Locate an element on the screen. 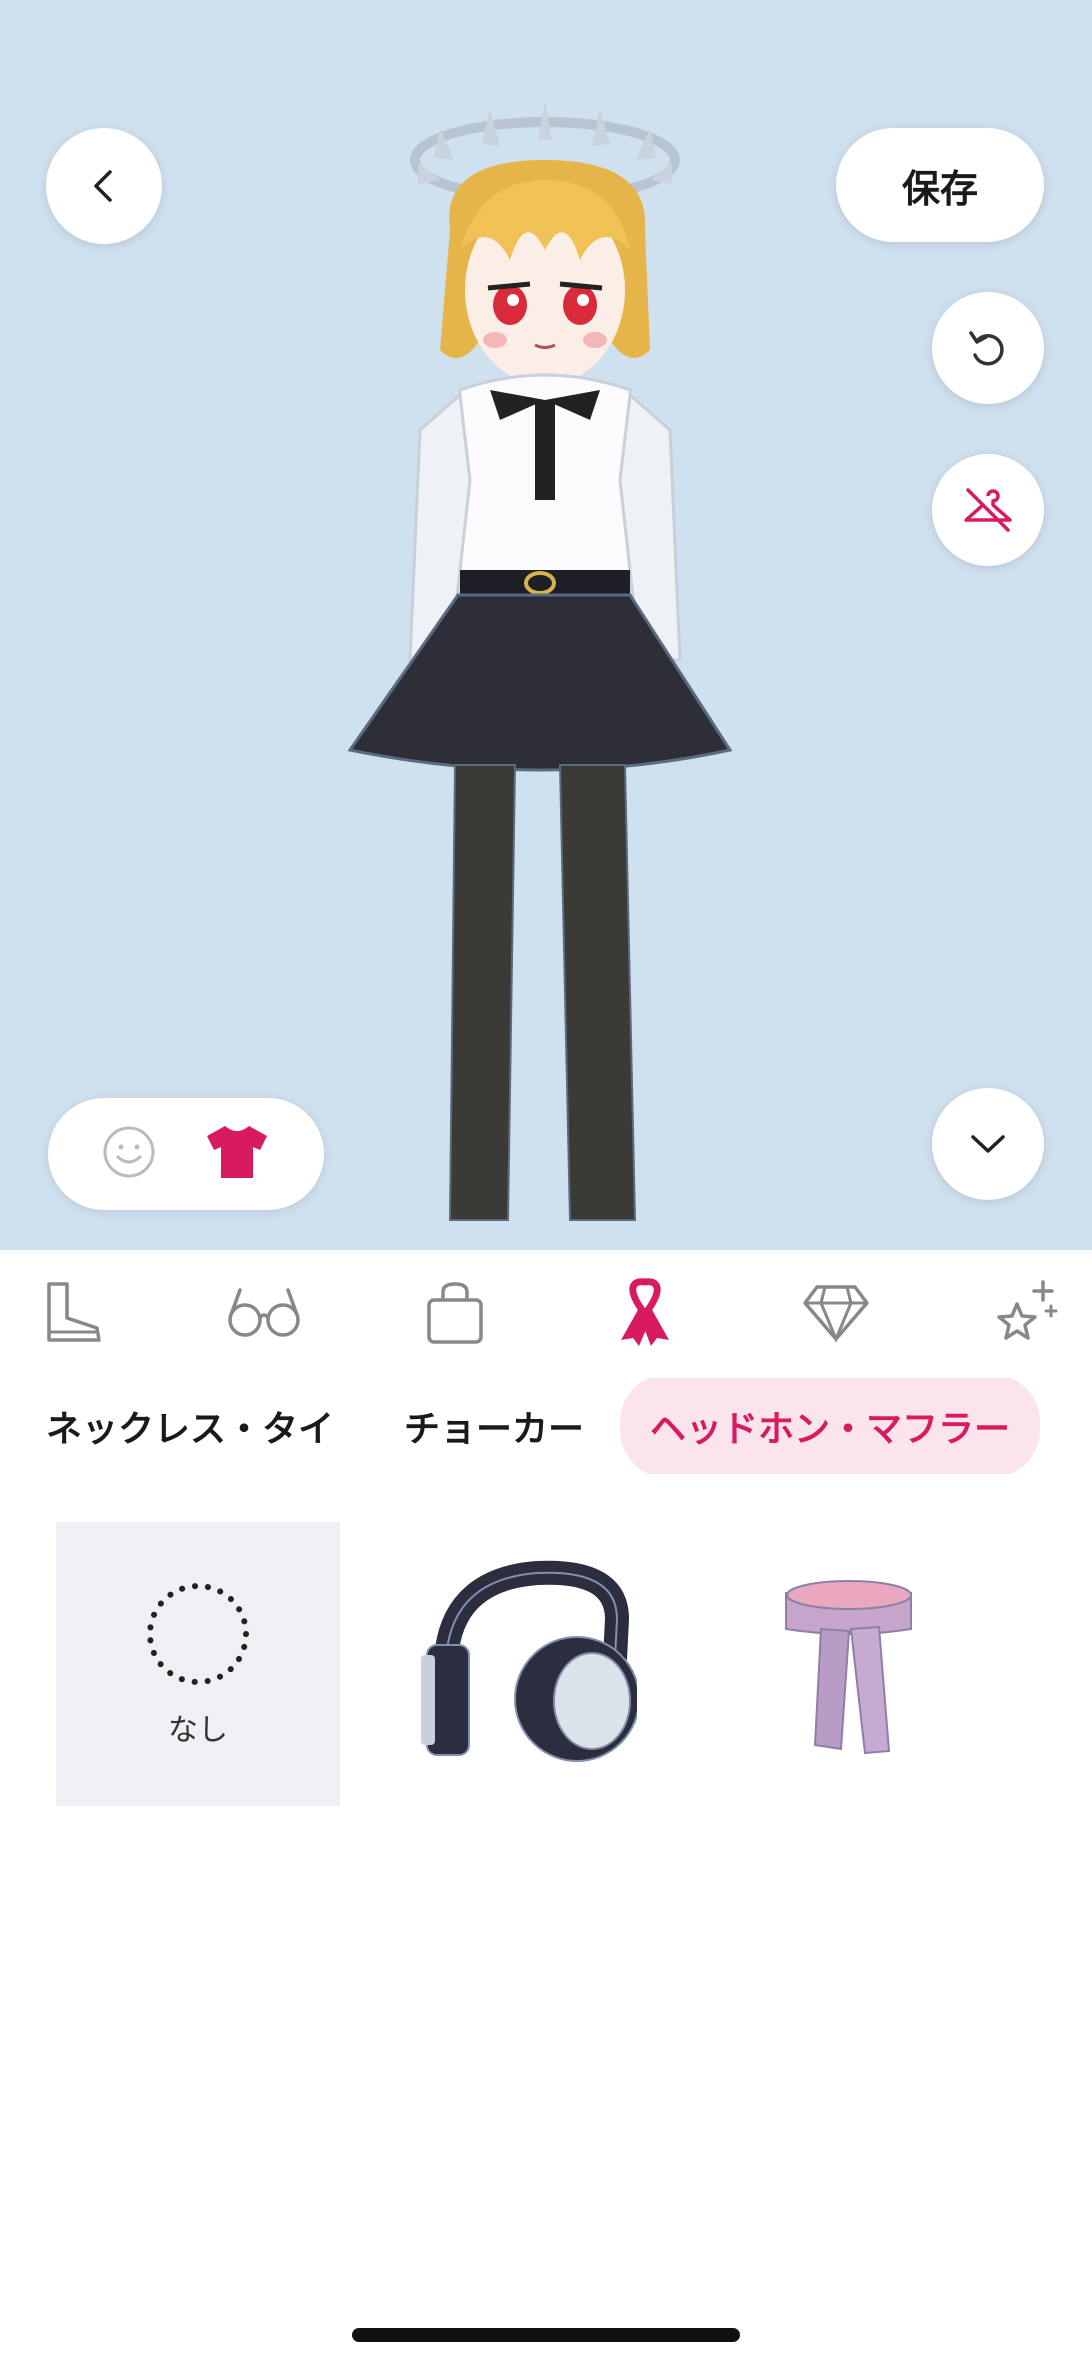  collapse-button is located at coordinates (988, 1144).